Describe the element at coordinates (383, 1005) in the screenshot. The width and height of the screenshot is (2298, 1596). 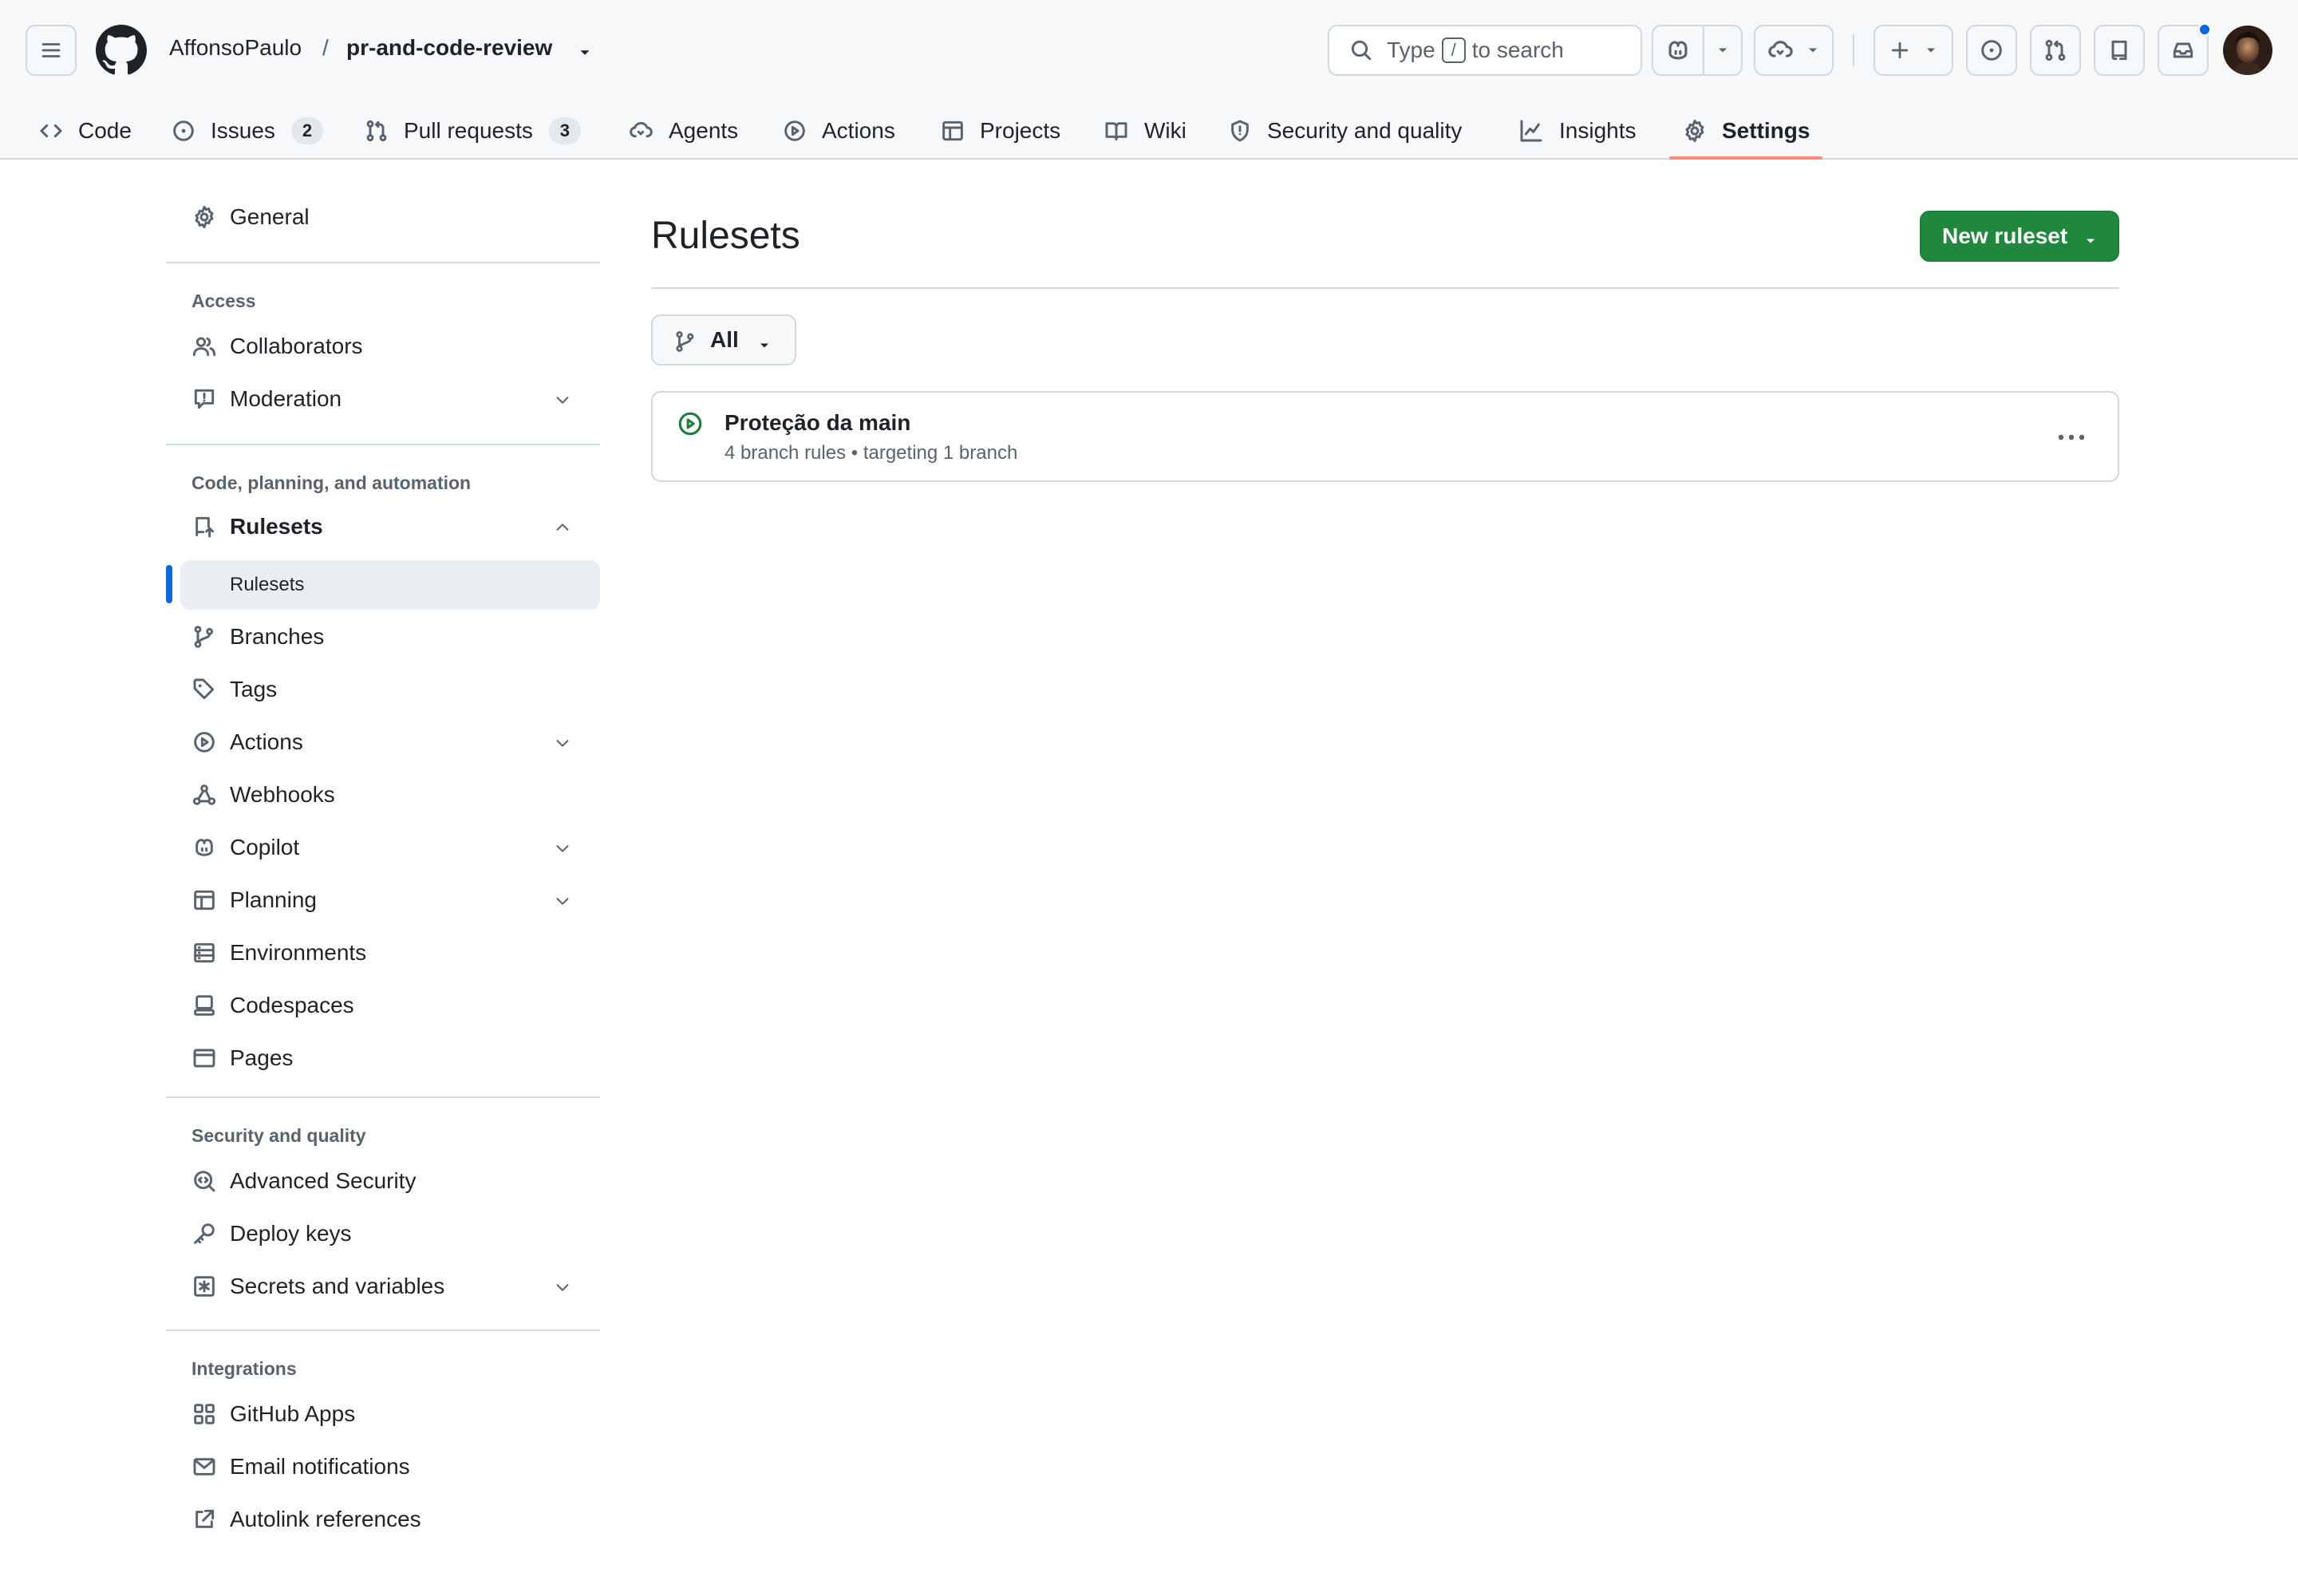
I see `sidebar-item-codespaces: Codespaces` at that location.